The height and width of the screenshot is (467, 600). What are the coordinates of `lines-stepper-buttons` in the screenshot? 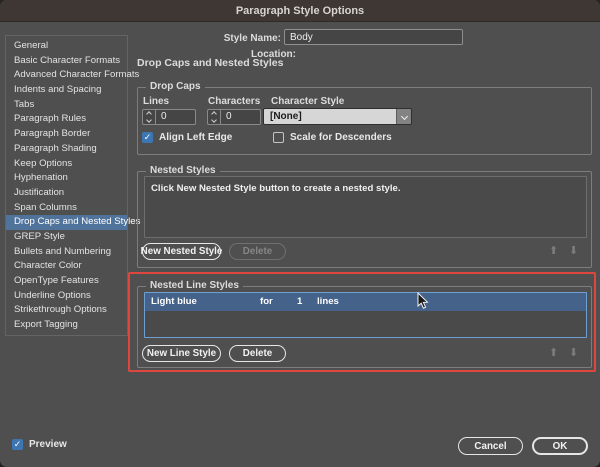 It's located at (149, 117).